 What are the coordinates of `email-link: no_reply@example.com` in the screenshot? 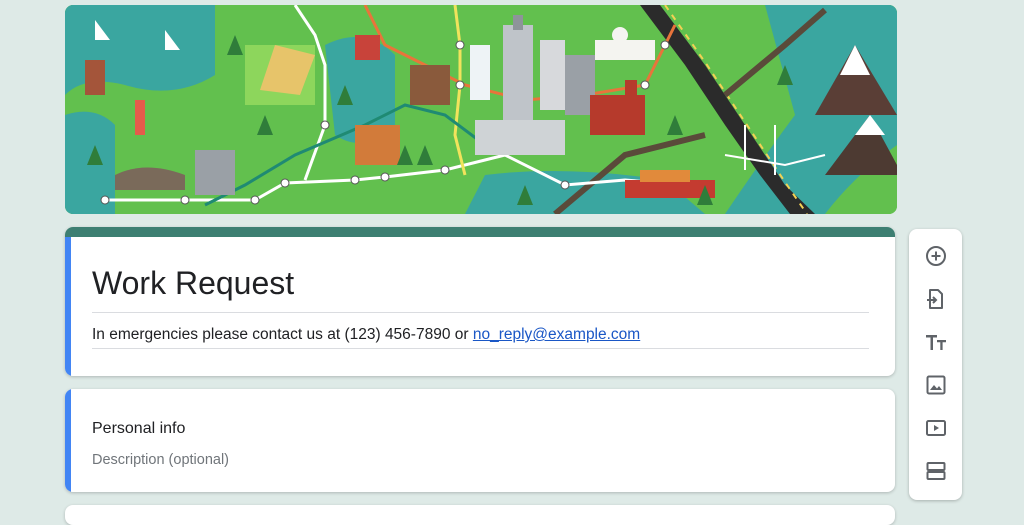 It's located at (556, 334).